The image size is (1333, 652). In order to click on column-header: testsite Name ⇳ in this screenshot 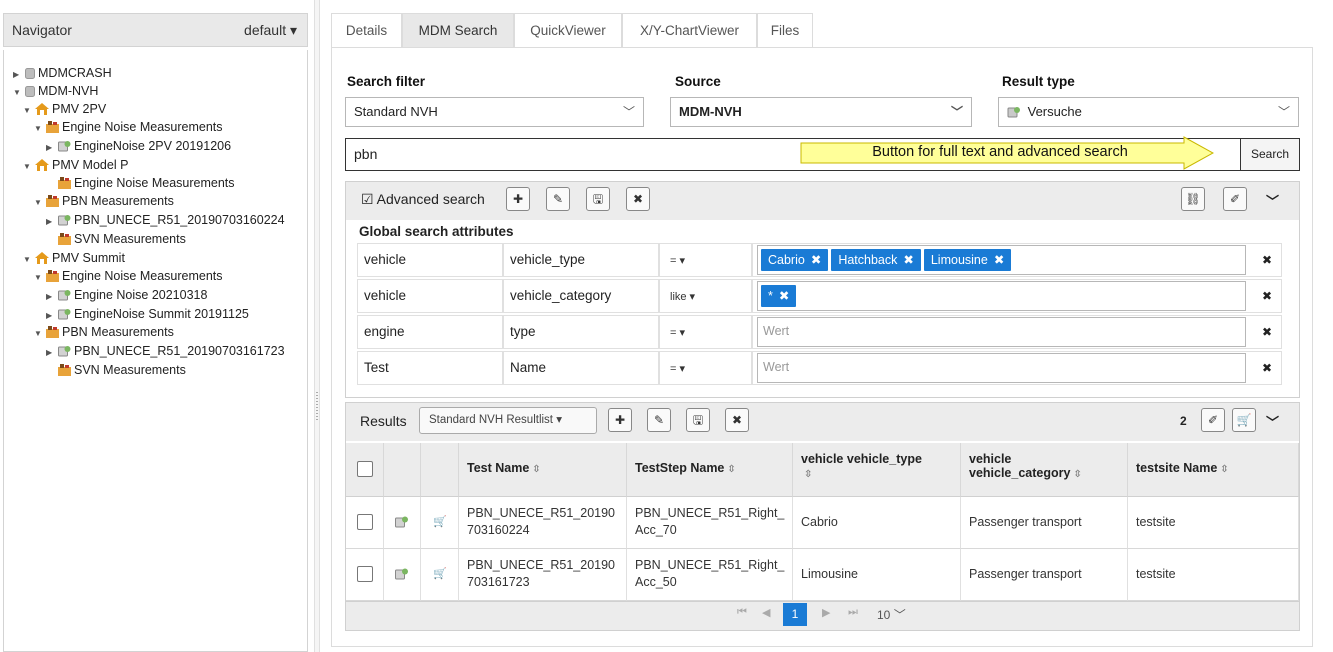, I will do `click(1213, 470)`.